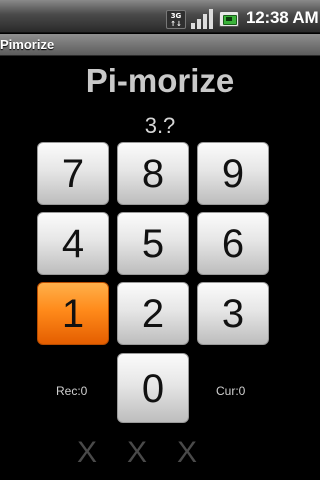 The image size is (320, 480). I want to click on battery-icon, so click(229, 19).